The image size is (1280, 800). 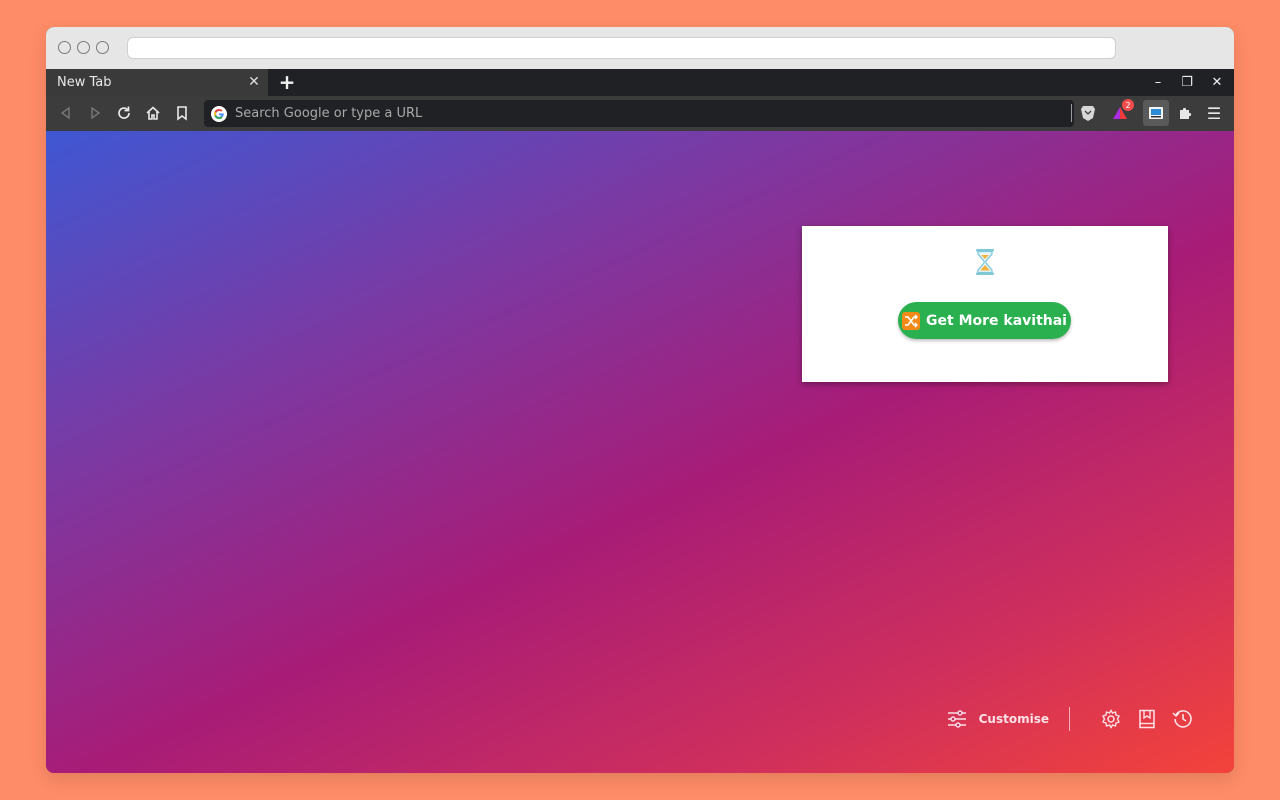 I want to click on close-window-button: ✕, so click(x=1217, y=82).